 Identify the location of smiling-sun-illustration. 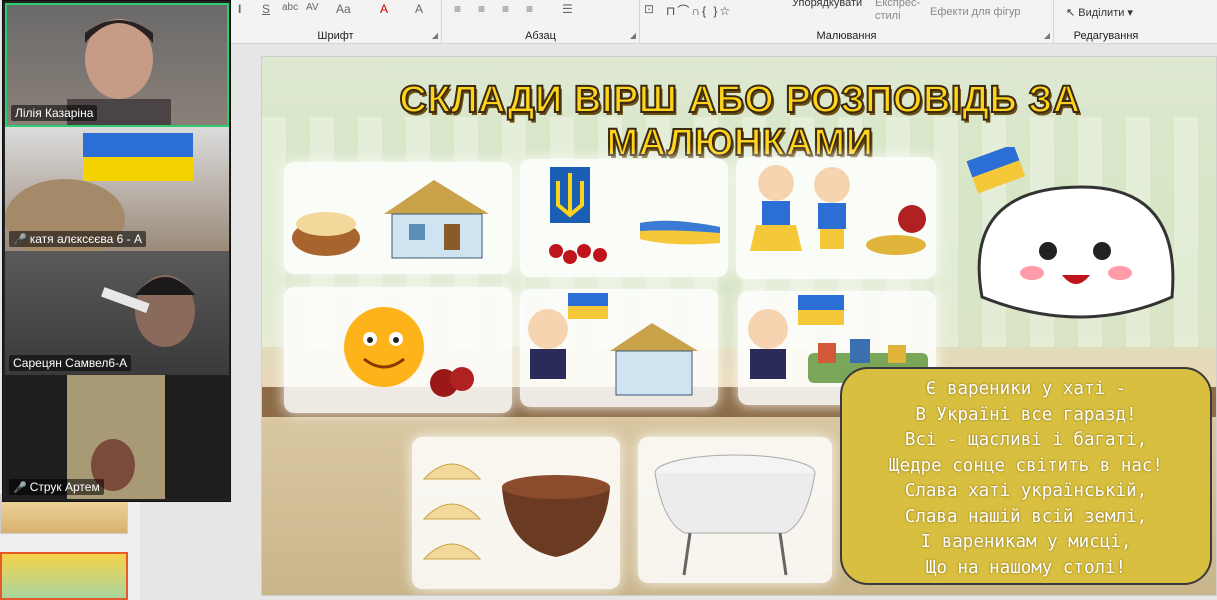
(409, 352).